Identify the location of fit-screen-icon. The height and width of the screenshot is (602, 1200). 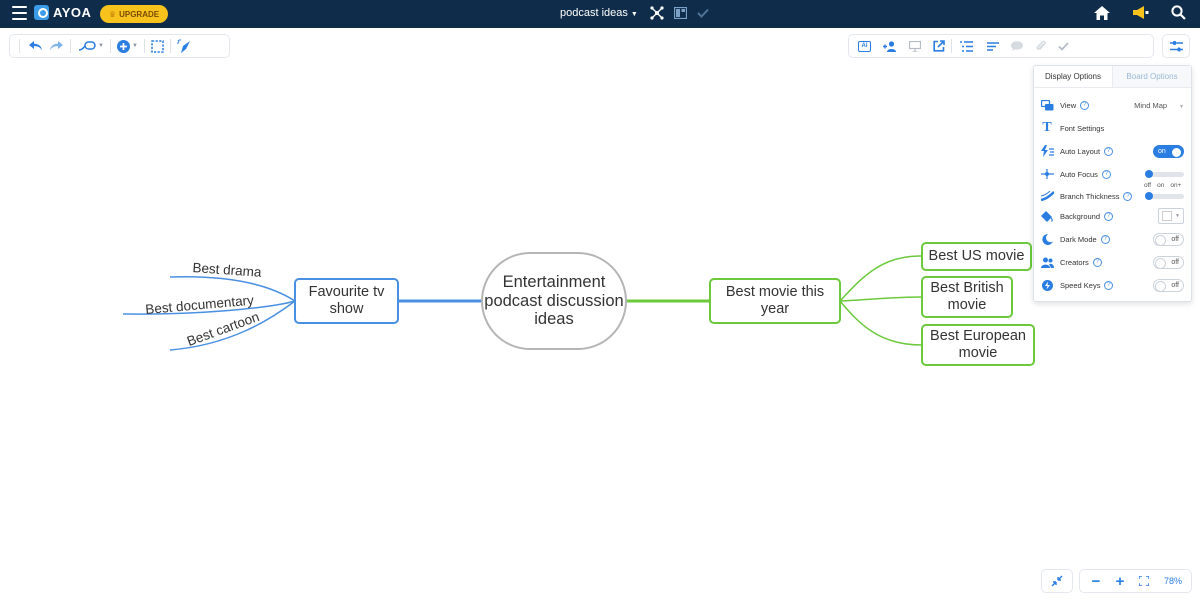
(1144, 581).